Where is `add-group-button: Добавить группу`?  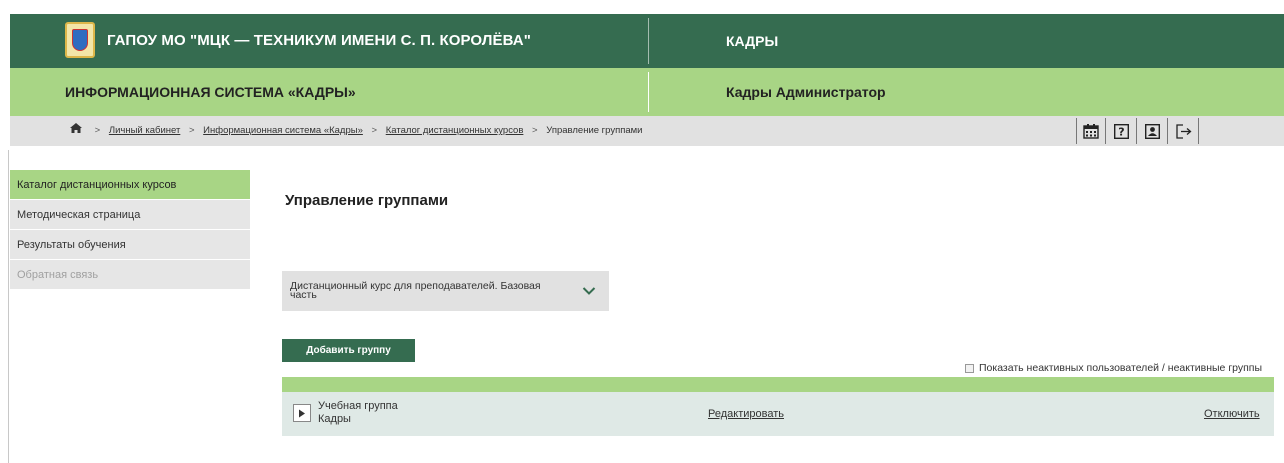 add-group-button: Добавить группу is located at coordinates (348, 350).